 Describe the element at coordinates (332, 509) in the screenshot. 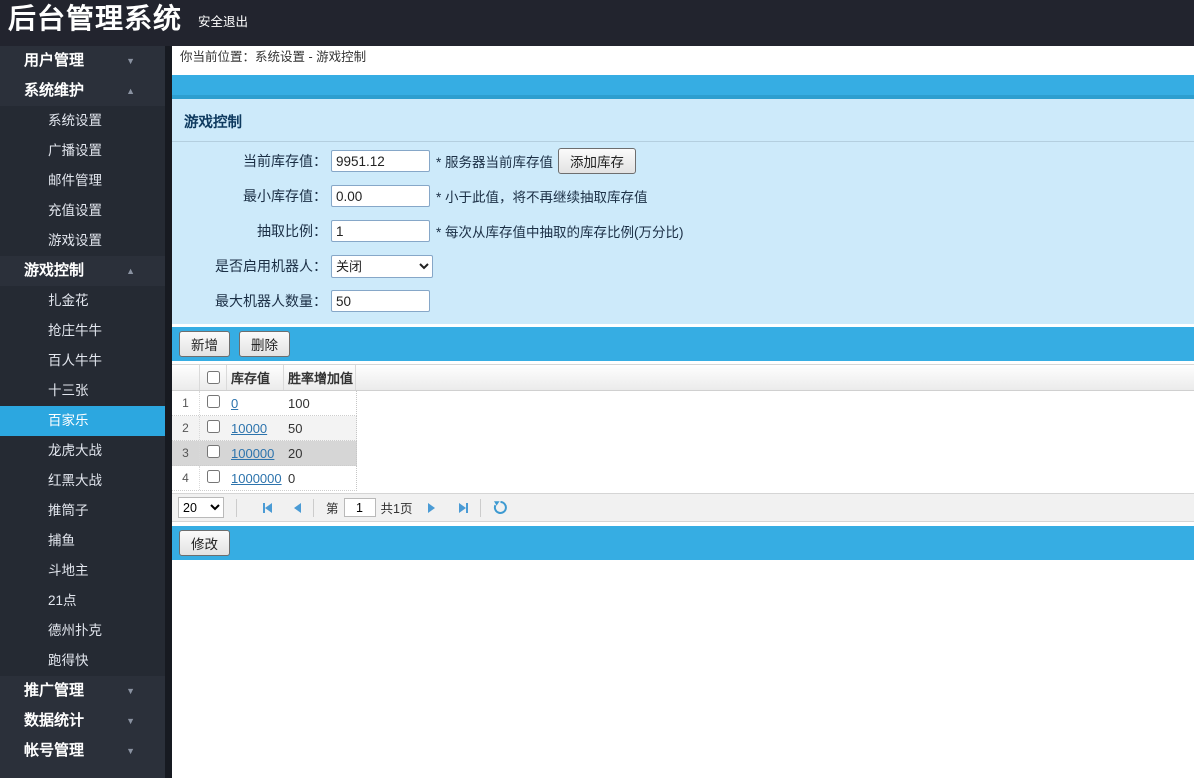

I see `page-prefix-label: 第` at that location.